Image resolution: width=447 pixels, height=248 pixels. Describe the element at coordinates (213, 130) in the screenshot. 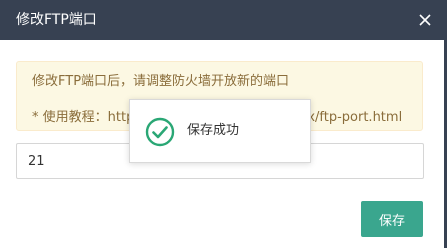

I see `toast-message: 保存成功` at that location.